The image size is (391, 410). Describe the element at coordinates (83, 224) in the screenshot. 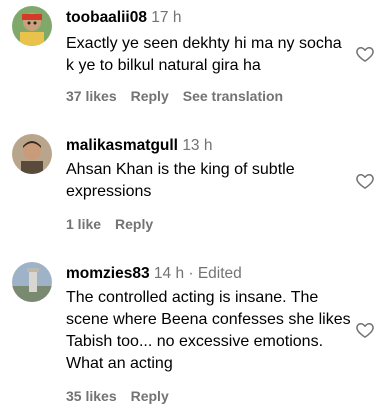

I see `likes-count: 1 like` at that location.